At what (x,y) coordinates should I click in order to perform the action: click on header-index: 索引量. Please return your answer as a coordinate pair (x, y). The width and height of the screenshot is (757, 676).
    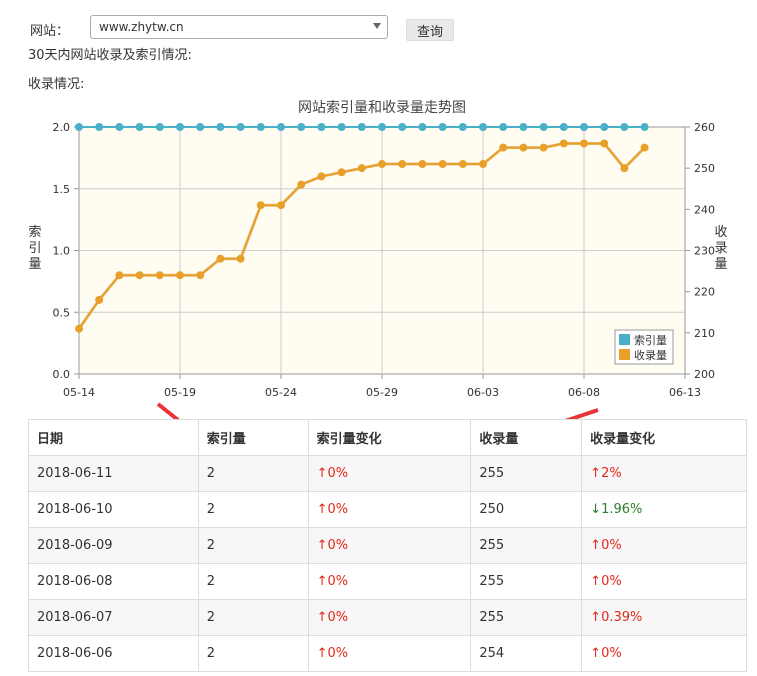
    Looking at the image, I should click on (253, 437).